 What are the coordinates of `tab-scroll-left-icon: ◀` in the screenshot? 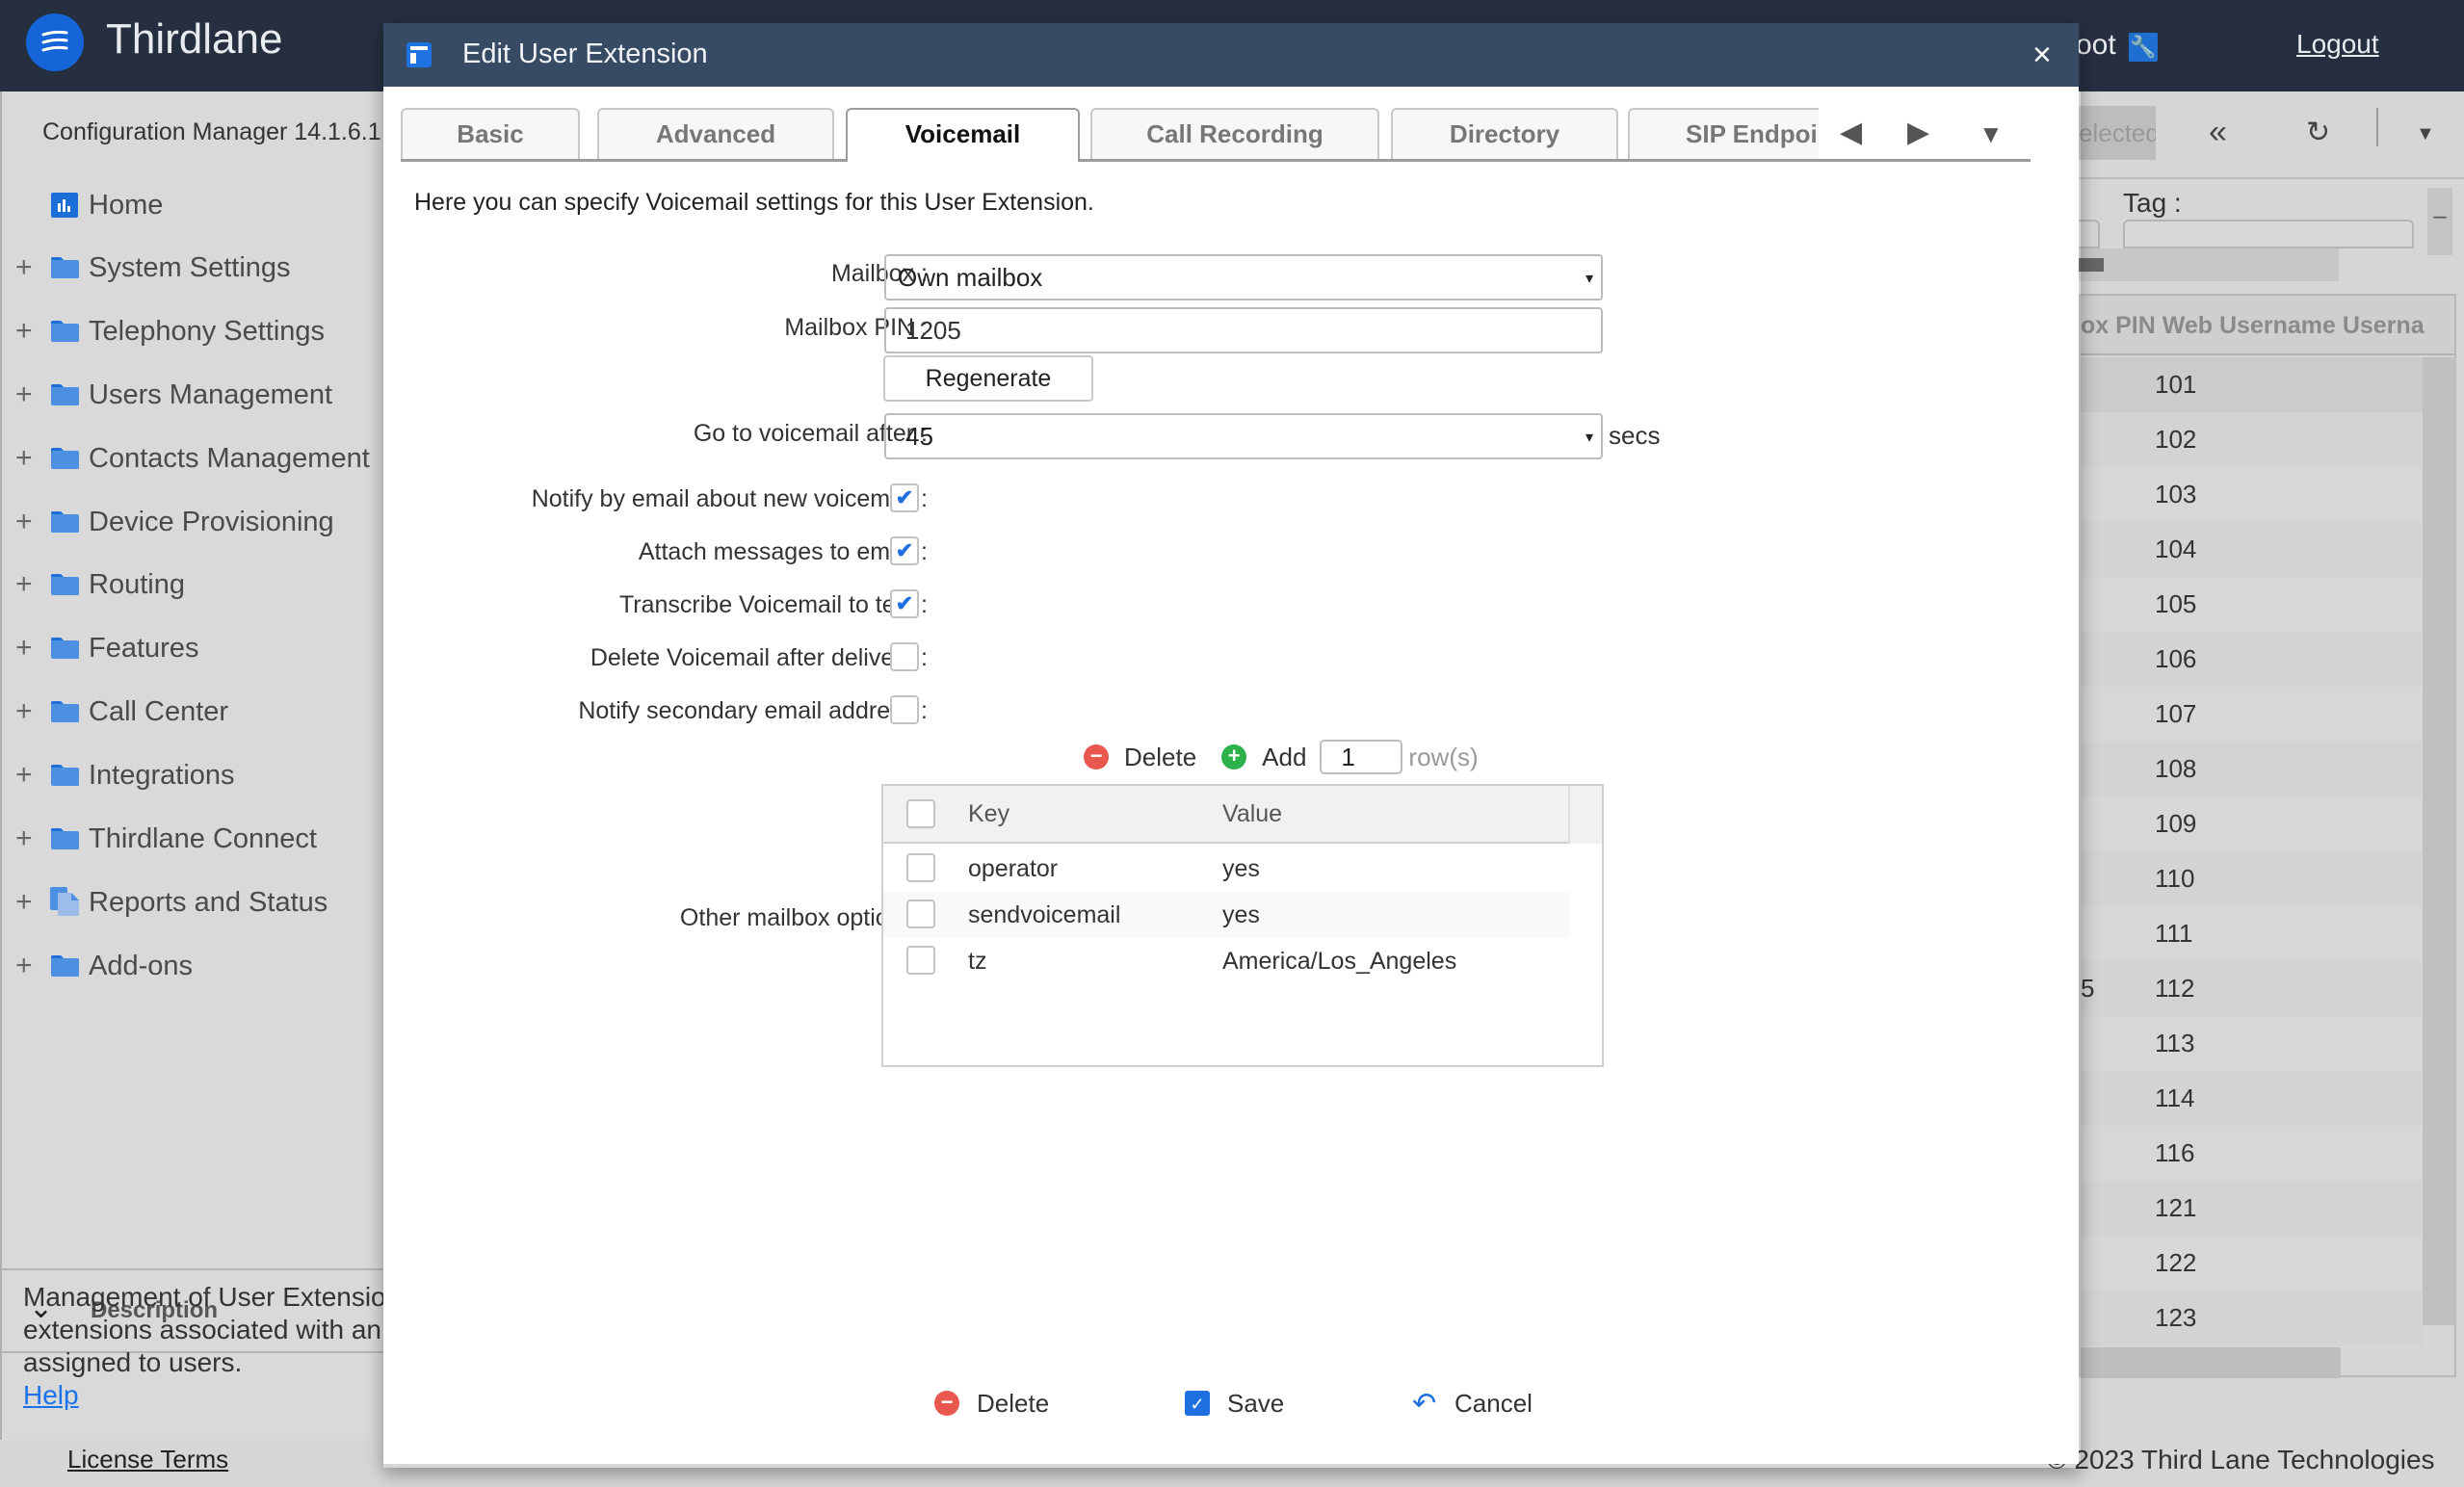 It's located at (1851, 132).